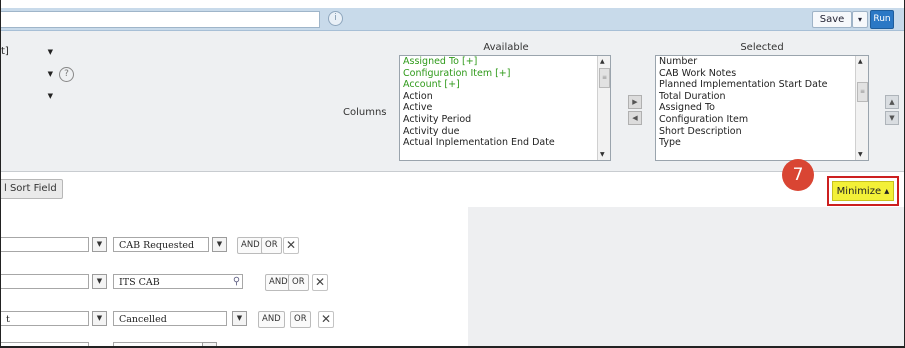 The width and height of the screenshot is (905, 348). I want to click on highlight-box: Minimize ▴, so click(863, 191).